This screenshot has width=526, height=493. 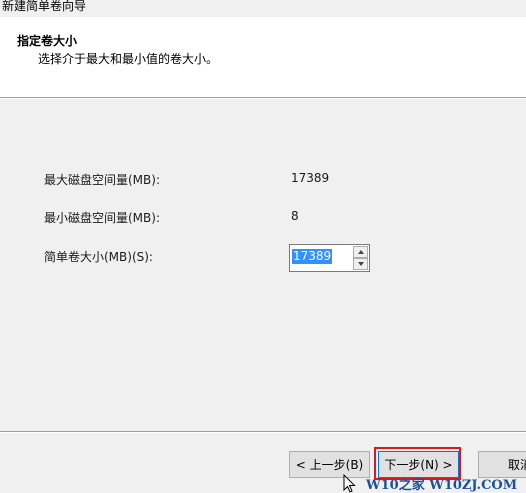 I want to click on back-button: < 上一步(B), so click(x=329, y=464).